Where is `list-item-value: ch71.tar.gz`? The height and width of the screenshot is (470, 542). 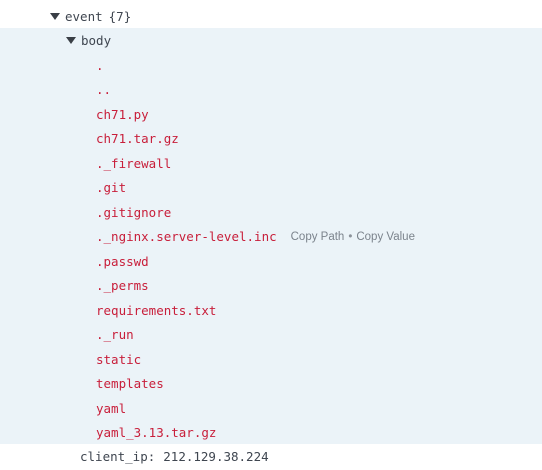
list-item-value: ch71.tar.gz is located at coordinates (137, 138).